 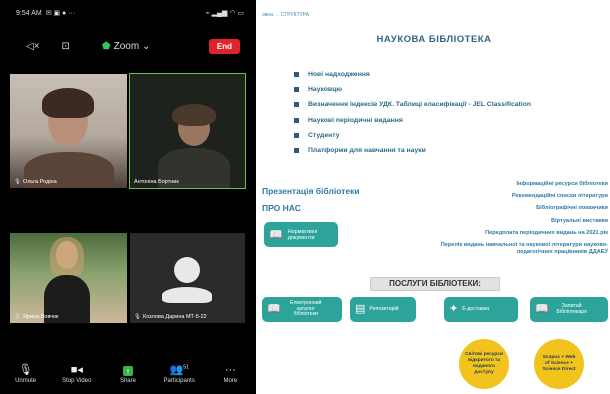 I want to click on stop-video-button: ■◂ Stop Video, so click(x=77, y=373).